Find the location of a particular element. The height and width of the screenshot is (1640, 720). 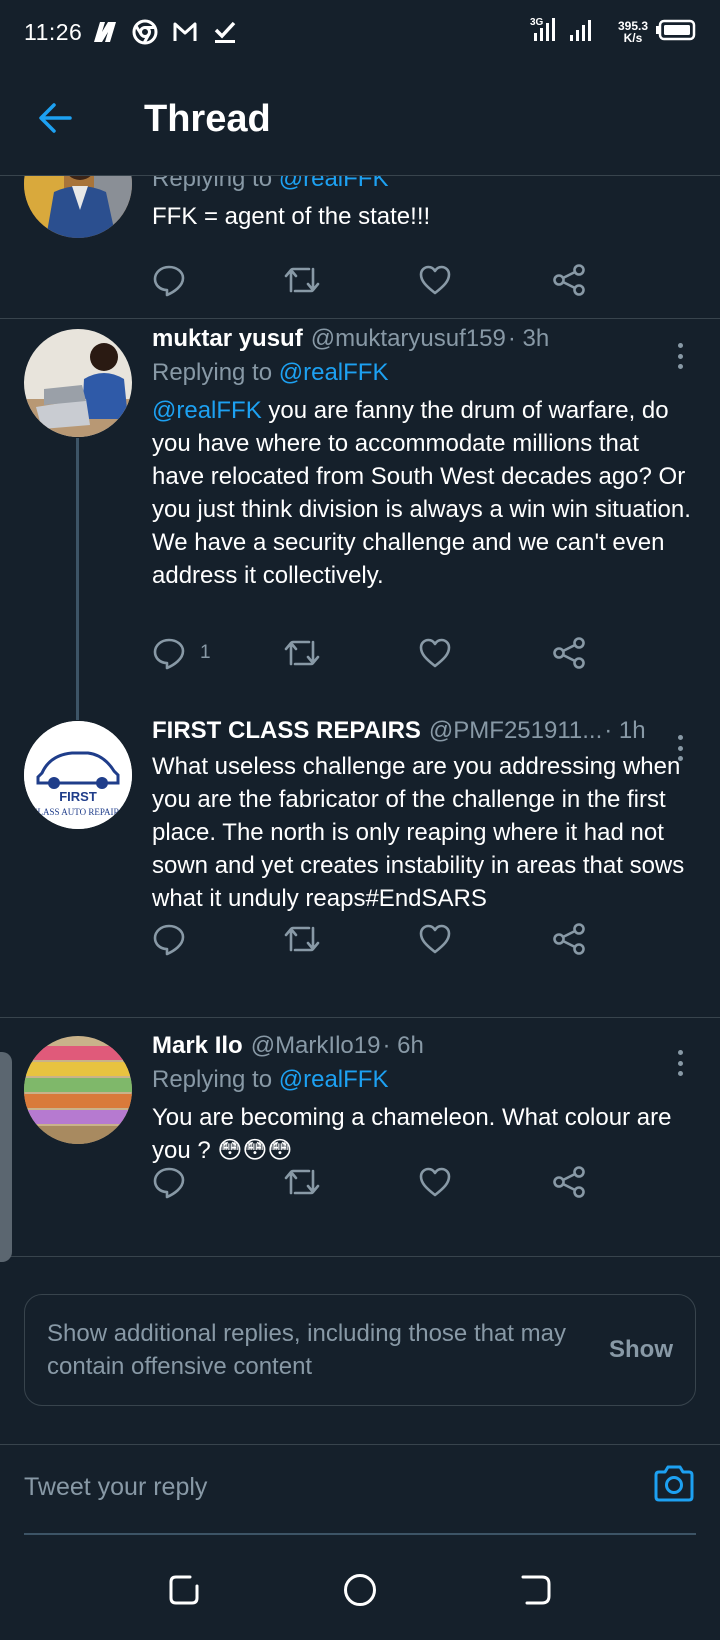

tweet-header: muktar yusuf @muktaryusuf159 · 3h is located at coordinates (424, 339).